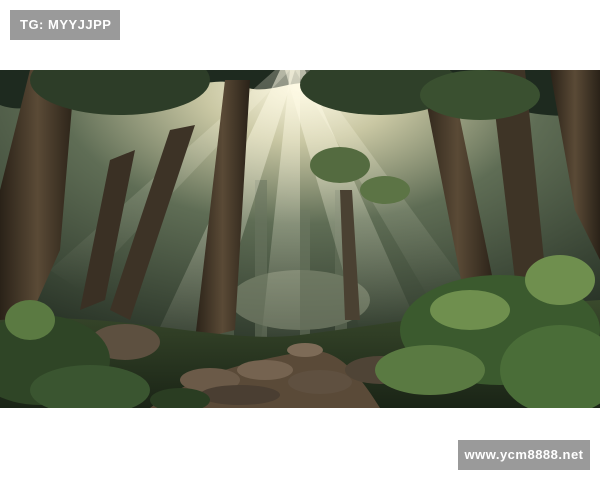 This screenshot has width=600, height=480. What do you see at coordinates (524, 455) in the screenshot?
I see `watermark-bottom-right: www.ycm8888.net` at bounding box center [524, 455].